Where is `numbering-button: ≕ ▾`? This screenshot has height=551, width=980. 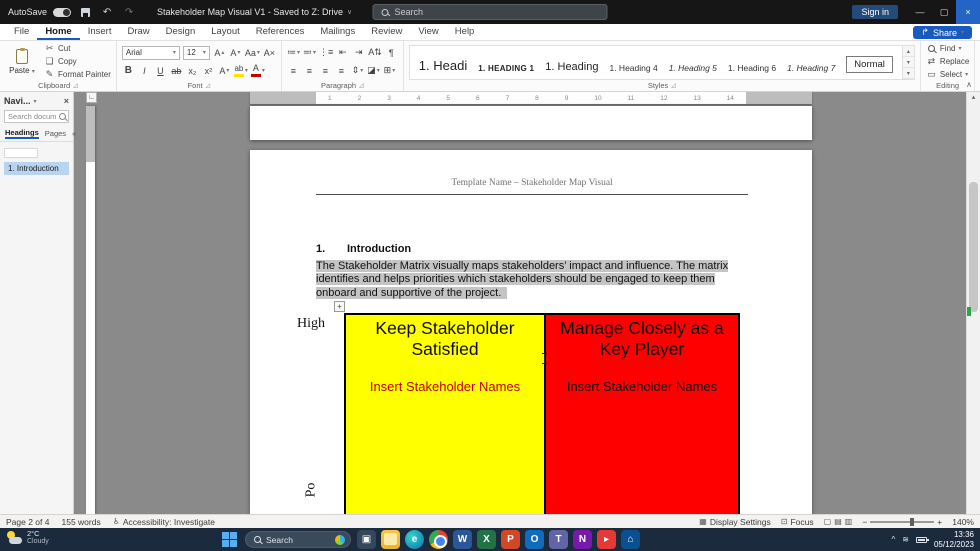
numbering-button: ≕ ▾ is located at coordinates (309, 53).